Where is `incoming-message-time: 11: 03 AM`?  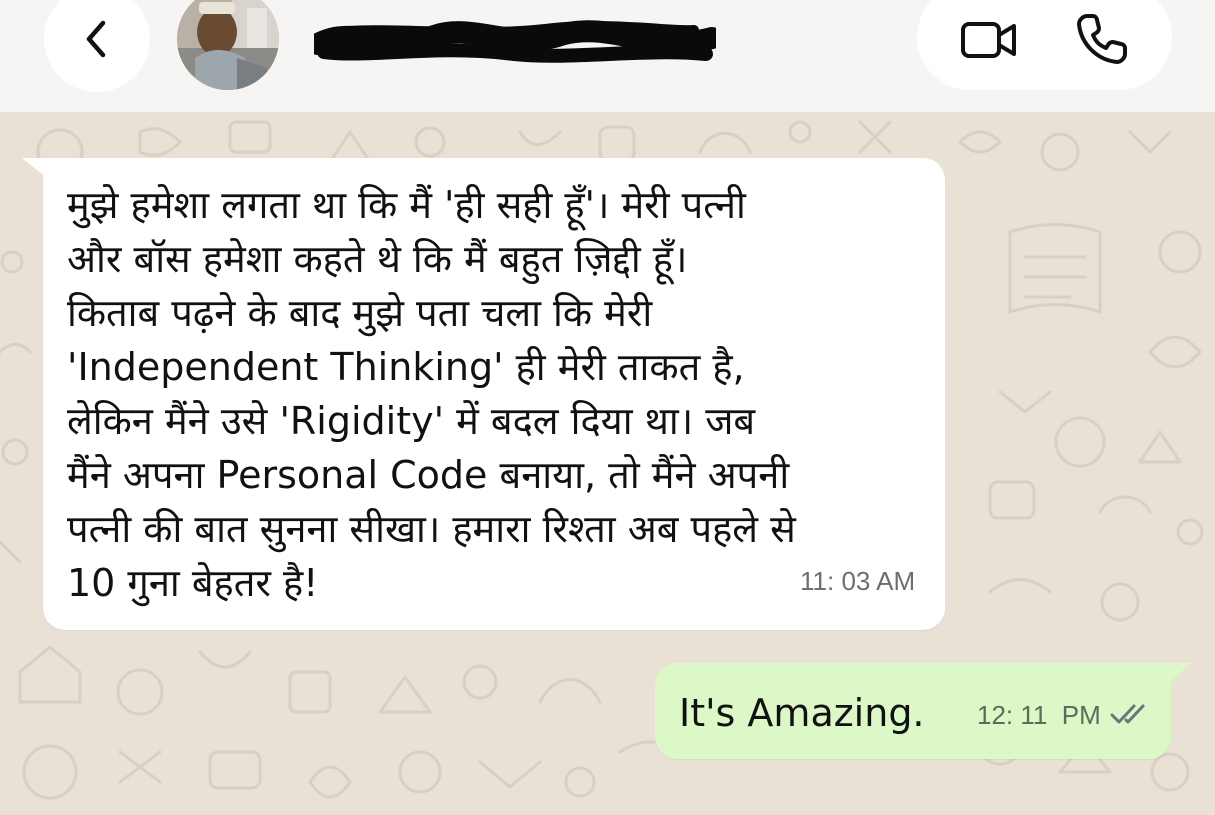 incoming-message-time: 11: 03 AM is located at coordinates (858, 581).